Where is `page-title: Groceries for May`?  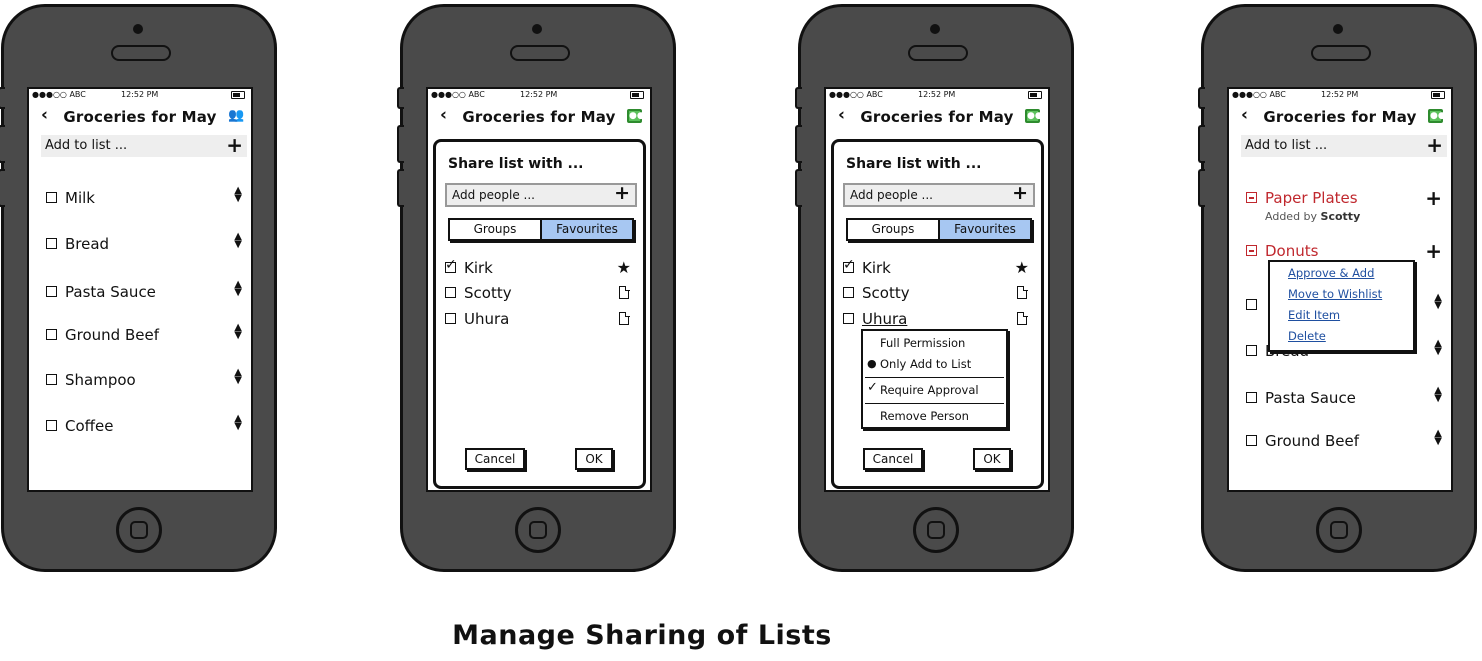
page-title: Groceries for May is located at coordinates (539, 117).